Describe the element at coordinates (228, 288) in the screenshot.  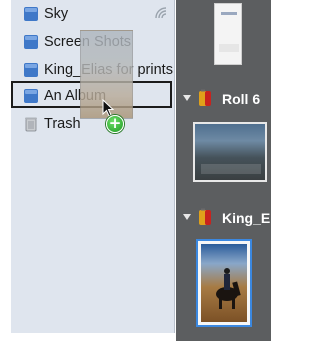
I see `horse-rider-figure` at that location.